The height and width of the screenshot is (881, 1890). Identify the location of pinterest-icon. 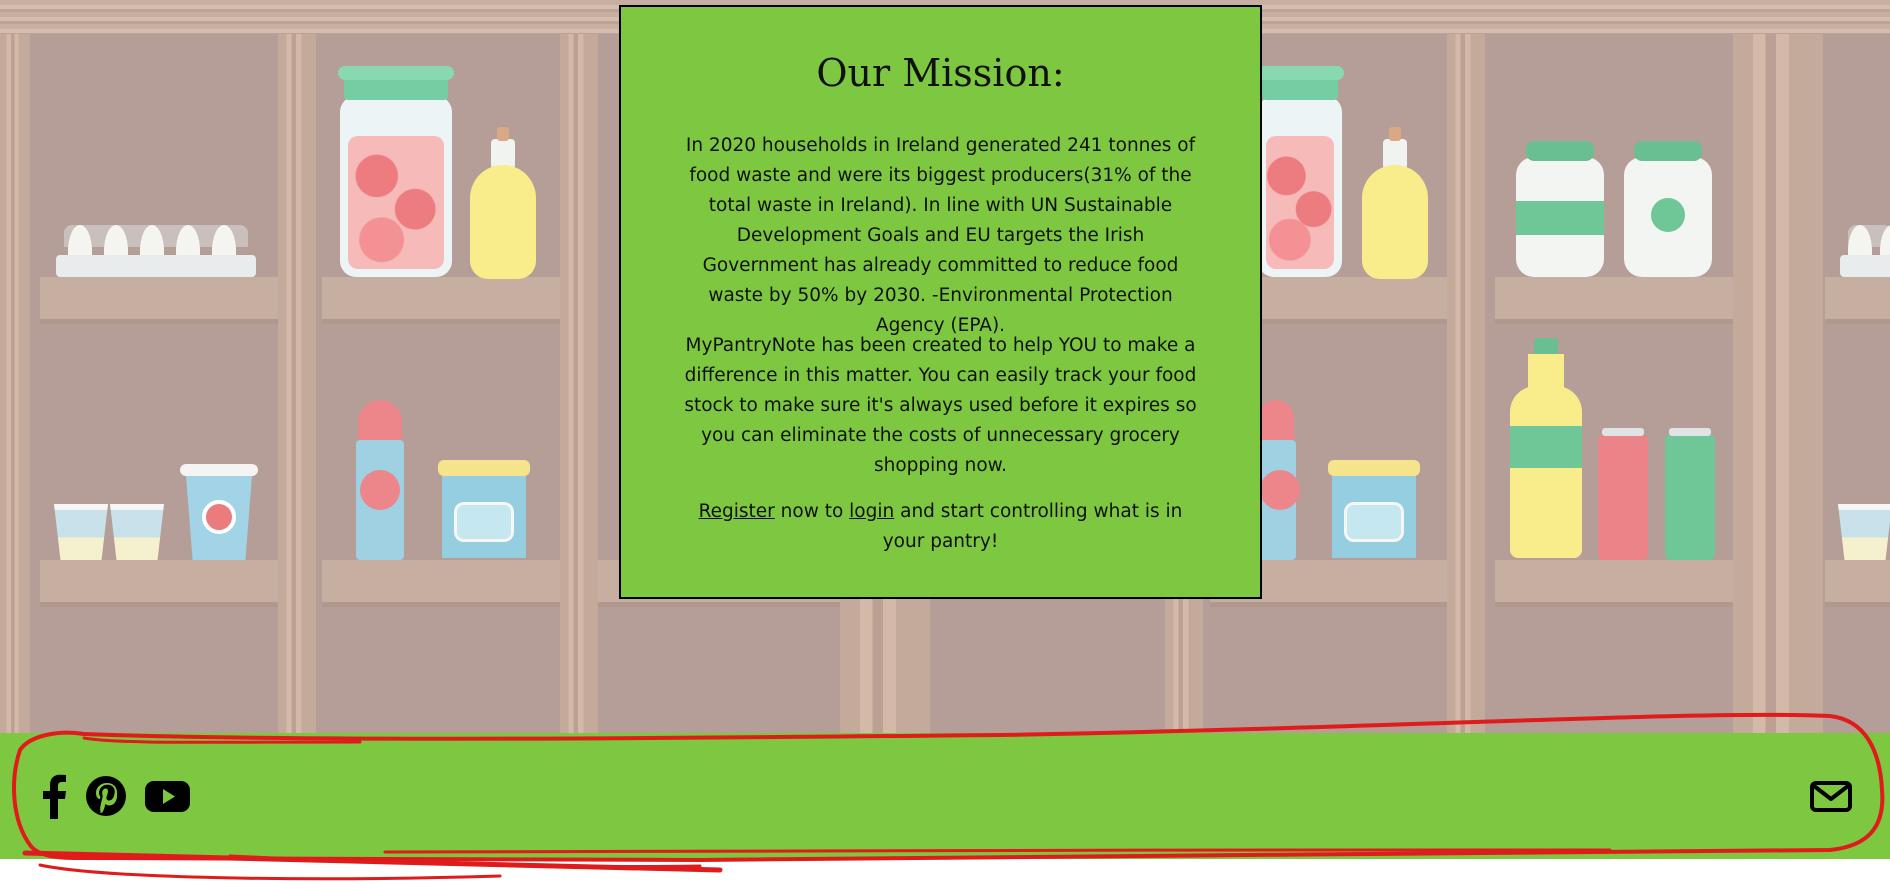
(106, 796).